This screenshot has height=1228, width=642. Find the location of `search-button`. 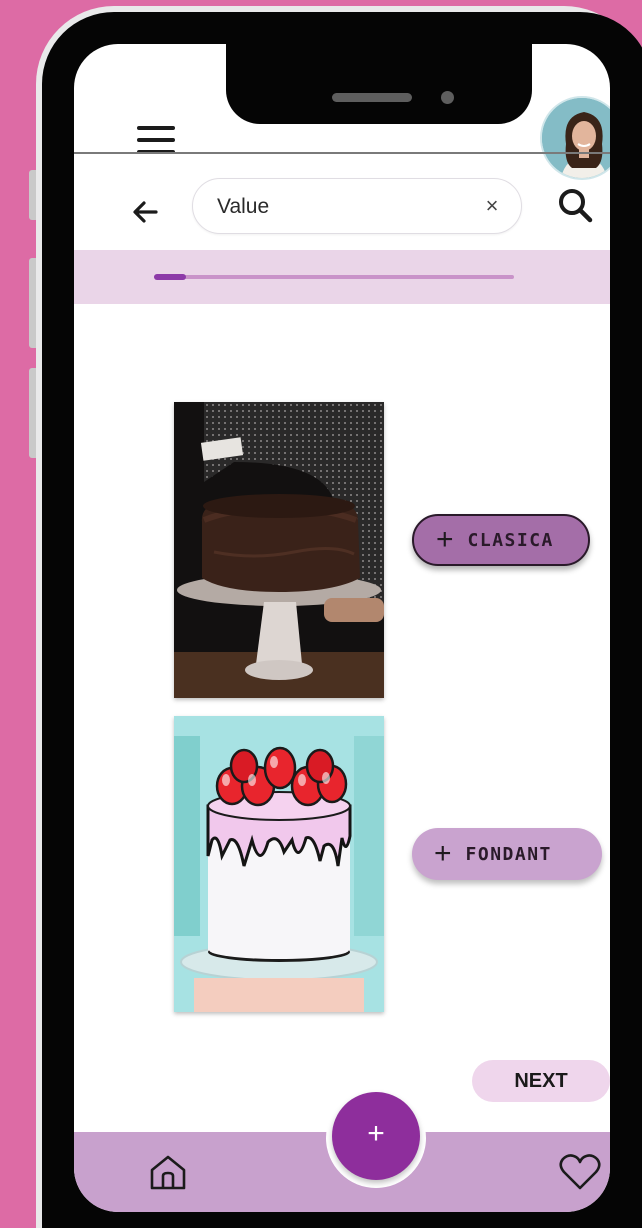

search-button is located at coordinates (576, 206).